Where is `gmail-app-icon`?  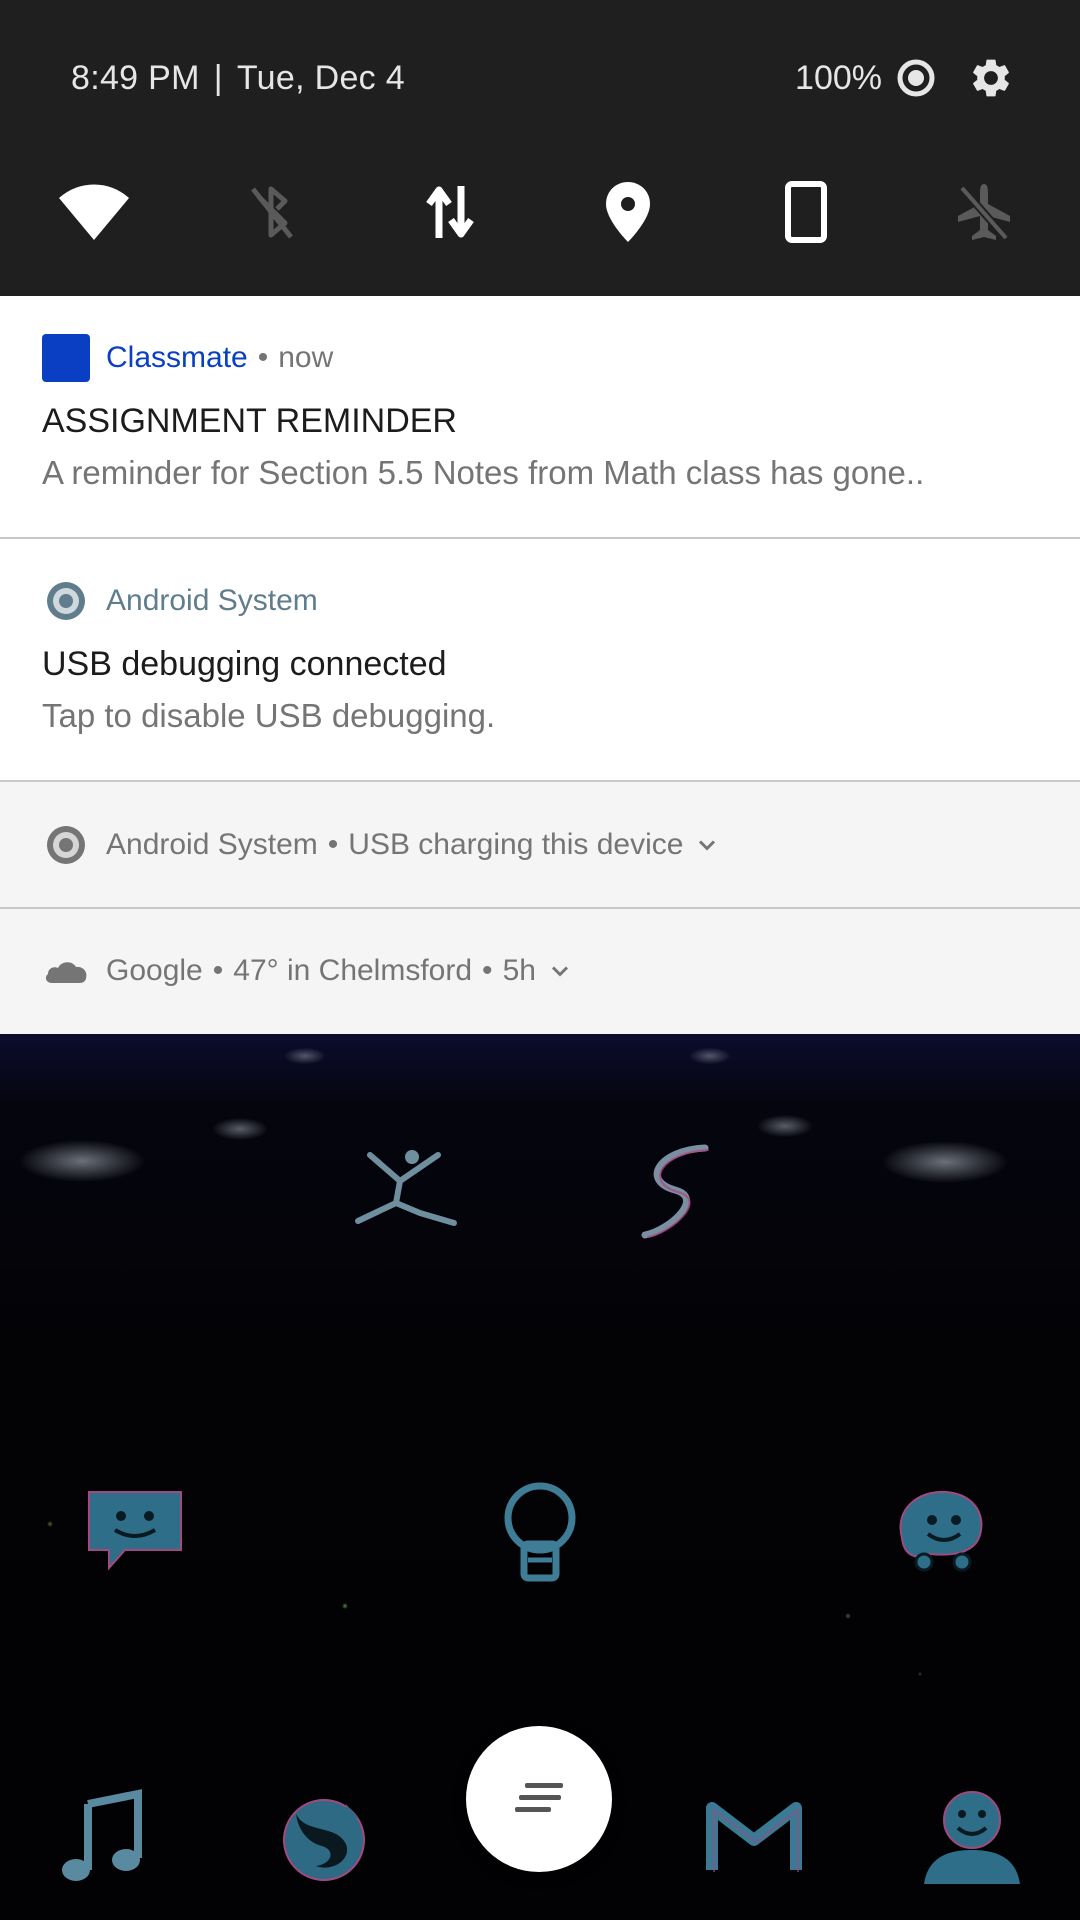 gmail-app-icon is located at coordinates (754, 1837).